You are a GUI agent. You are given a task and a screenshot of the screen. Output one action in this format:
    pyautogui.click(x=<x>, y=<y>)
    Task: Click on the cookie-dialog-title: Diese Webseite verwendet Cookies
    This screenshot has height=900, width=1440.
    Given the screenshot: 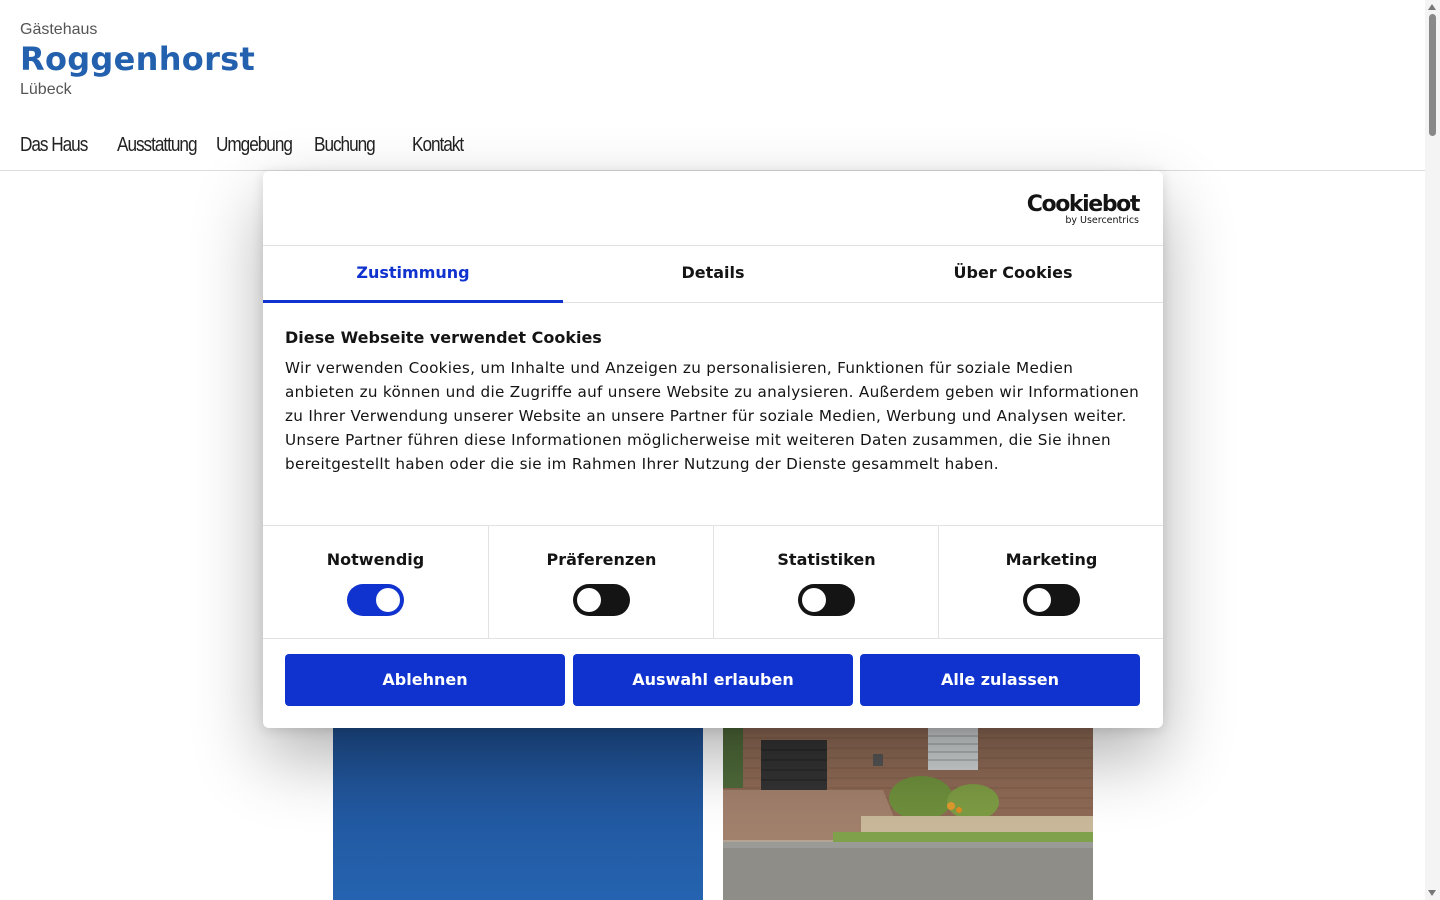 What is the action you would take?
    pyautogui.click(x=443, y=337)
    